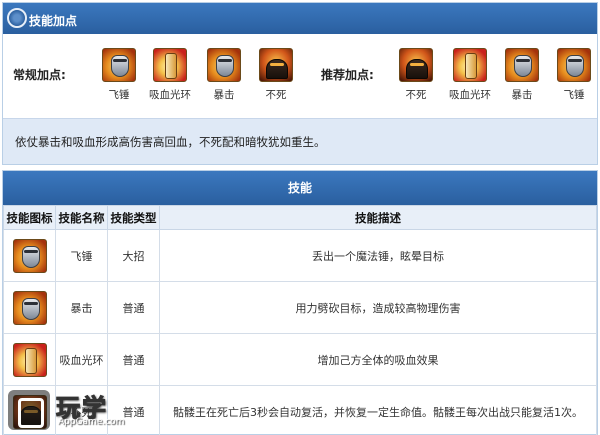 The width and height of the screenshot is (600, 435). Describe the element at coordinates (81, 255) in the screenshot. I see `skill-name: 飞锤` at that location.